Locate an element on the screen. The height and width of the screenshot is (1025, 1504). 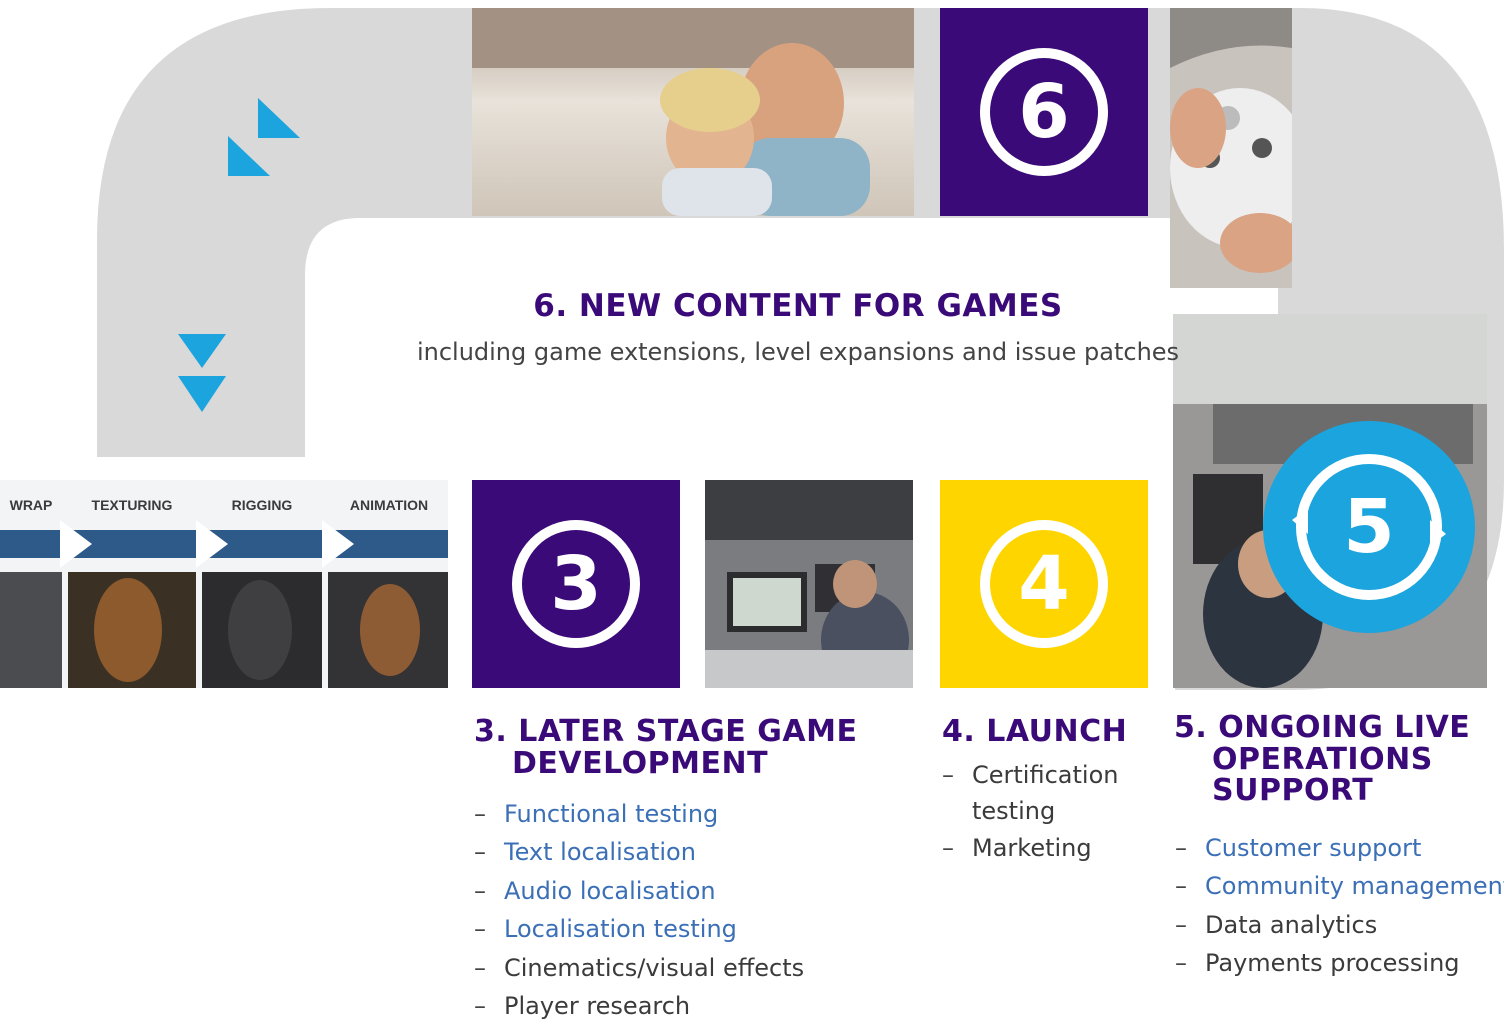
controller-photo is located at coordinates (1231, 148).